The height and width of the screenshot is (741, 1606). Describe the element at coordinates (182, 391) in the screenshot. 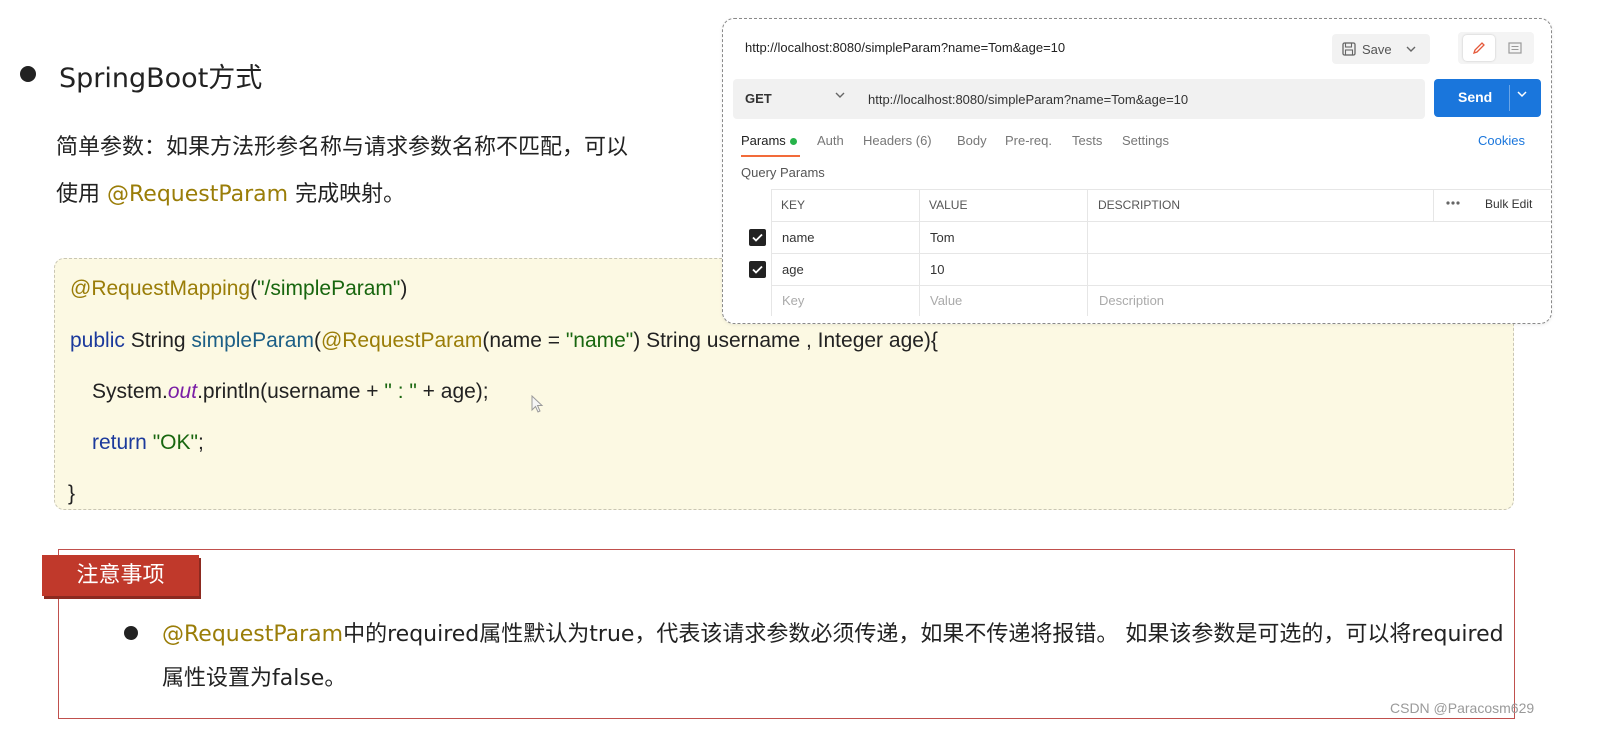

I see `code-field: out` at that location.